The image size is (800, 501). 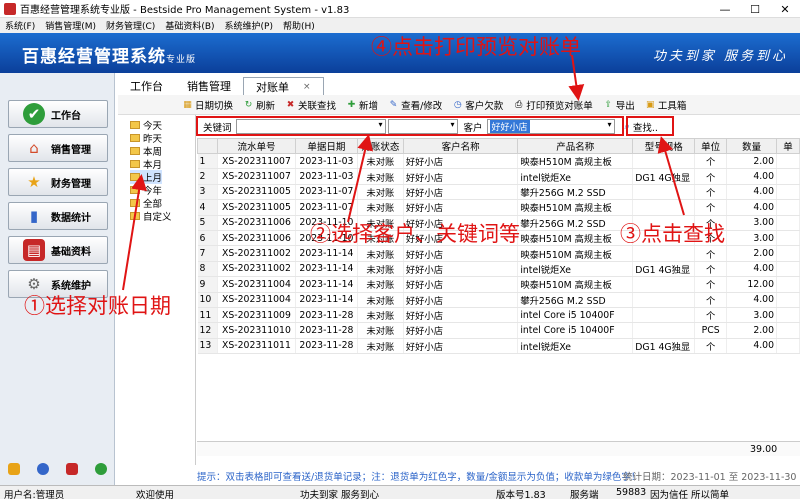 What do you see at coordinates (619, 105) in the screenshot?
I see `export-button: ⇪ 导出` at bounding box center [619, 105].